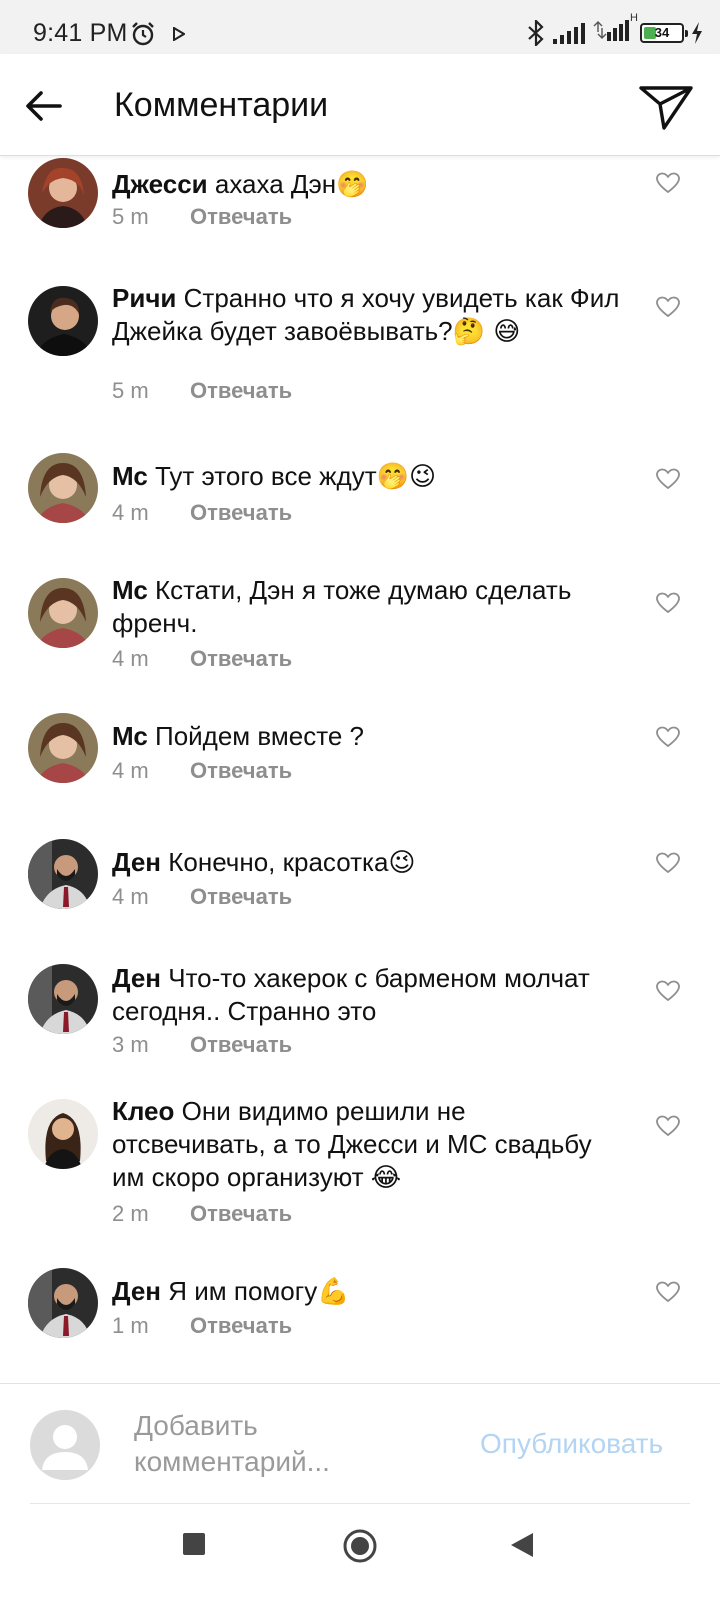  What do you see at coordinates (221, 105) in the screenshot?
I see `page-title: Комментарии` at bounding box center [221, 105].